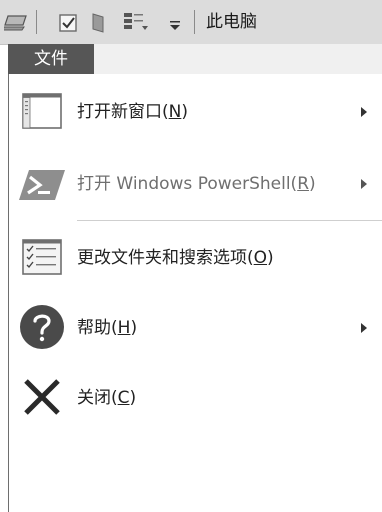  I want to click on menu-item-label: 更改文件夹和搜索选项(O), so click(175, 258).